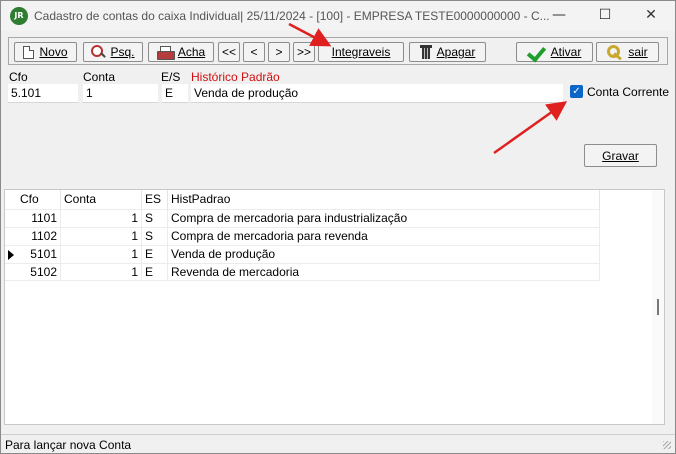 This screenshot has height=454, width=676. Describe the element at coordinates (235, 77) in the screenshot. I see `historico-label: Histórico Padrão` at that location.